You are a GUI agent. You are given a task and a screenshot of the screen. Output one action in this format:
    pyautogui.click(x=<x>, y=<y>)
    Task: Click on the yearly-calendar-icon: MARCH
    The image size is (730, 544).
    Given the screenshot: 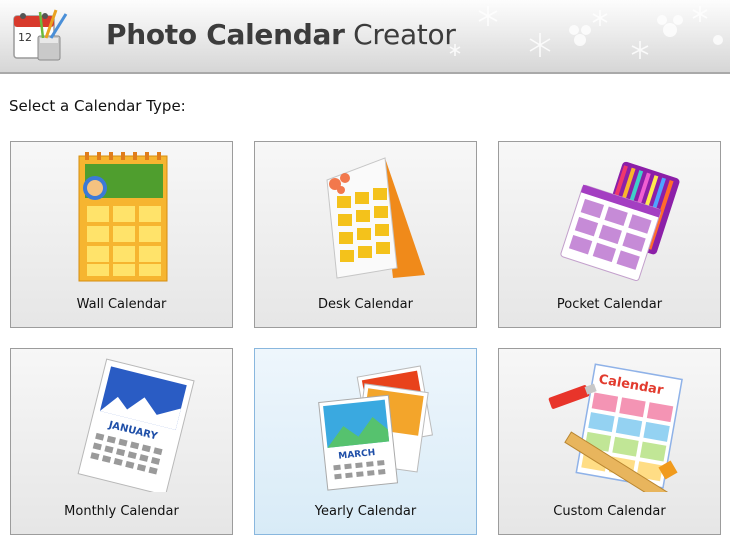 What is the action you would take?
    pyautogui.click(x=375, y=428)
    